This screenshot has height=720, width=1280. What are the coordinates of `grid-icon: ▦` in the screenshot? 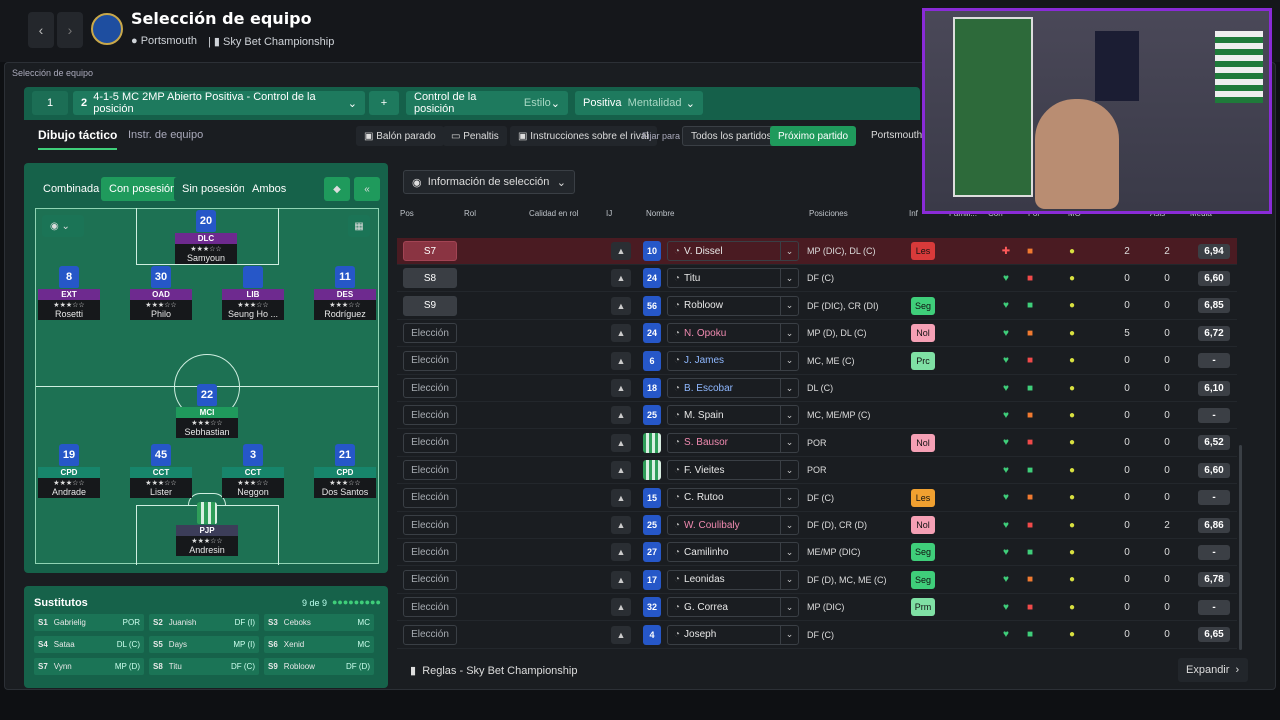 It's located at (359, 226).